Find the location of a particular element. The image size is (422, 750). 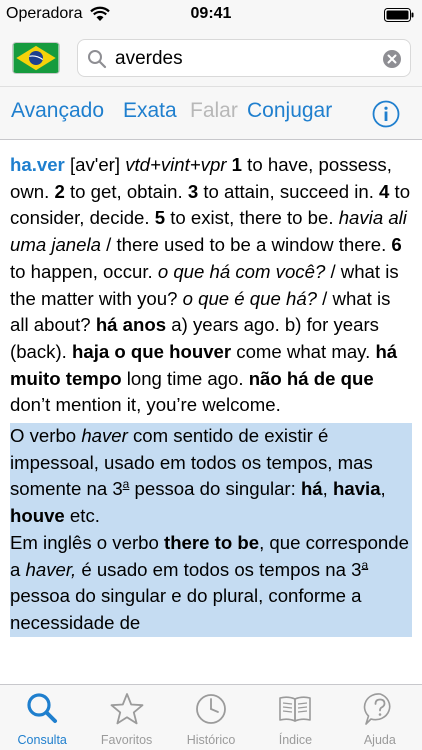

advanced-button: Avançado is located at coordinates (57, 111).